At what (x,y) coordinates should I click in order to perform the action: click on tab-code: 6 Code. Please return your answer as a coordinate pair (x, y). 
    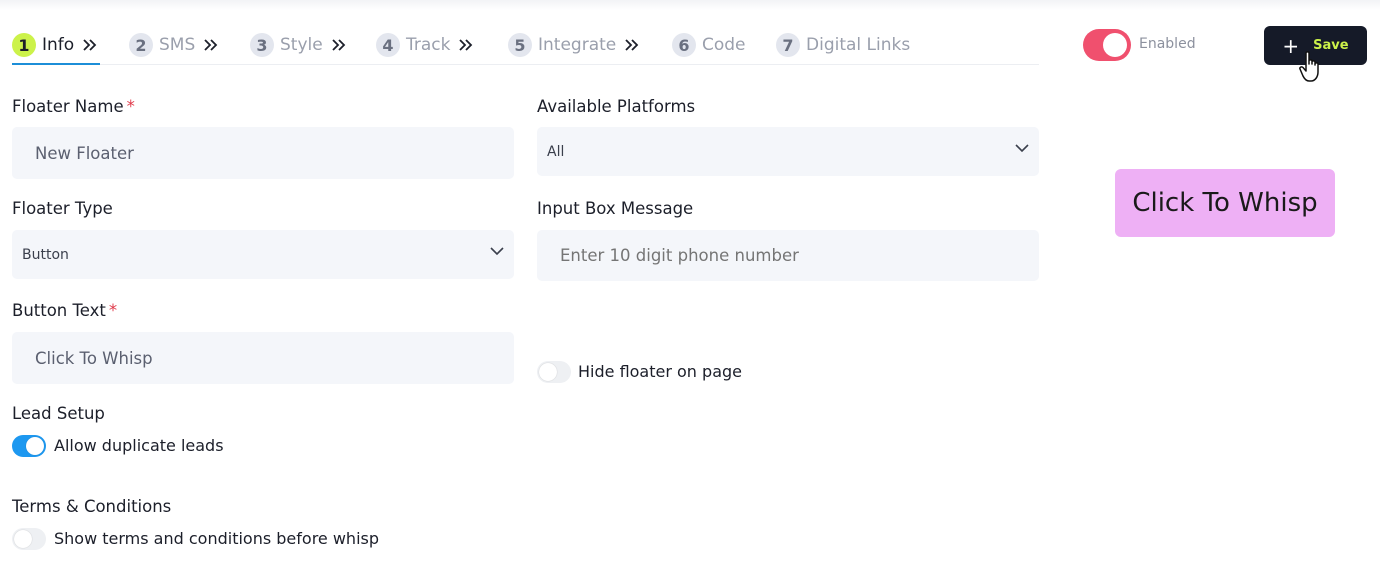
    Looking at the image, I should click on (709, 45).